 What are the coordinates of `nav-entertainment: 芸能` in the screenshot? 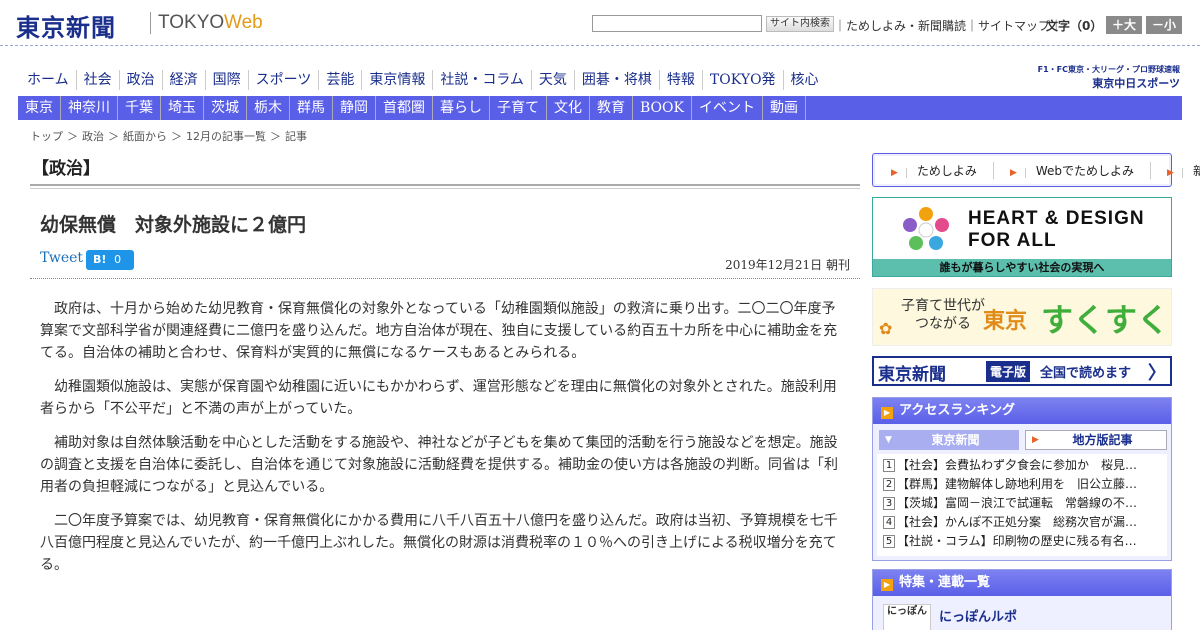 It's located at (341, 80).